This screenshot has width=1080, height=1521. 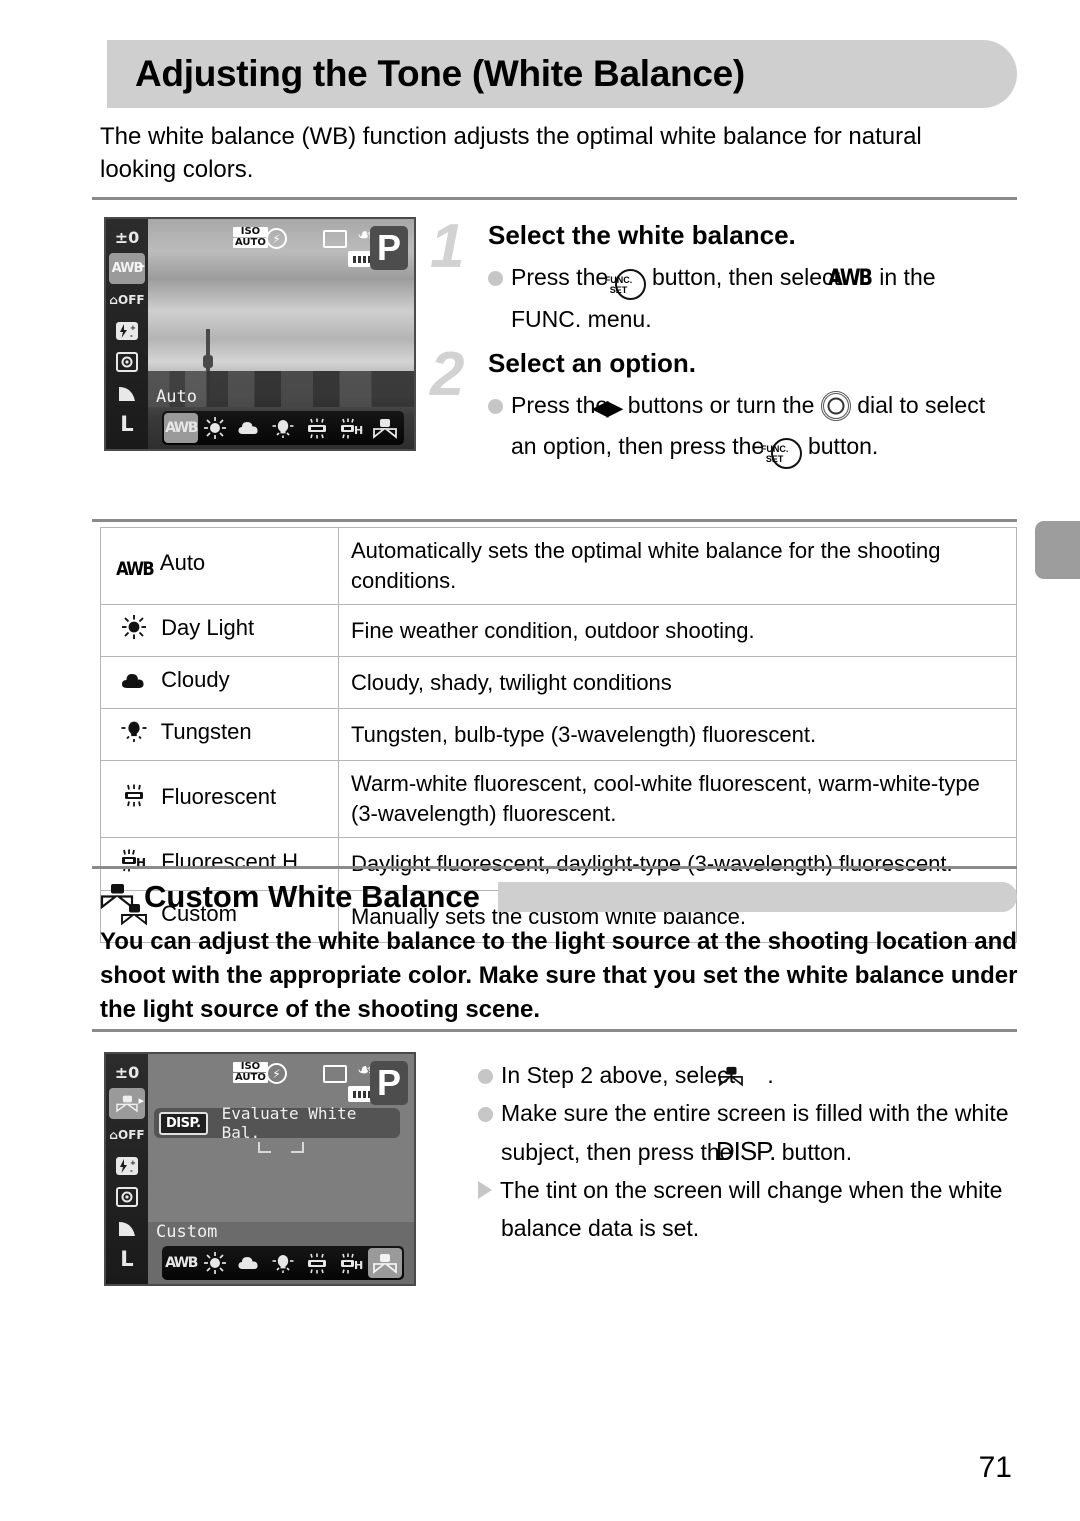 I want to click on divider-rule-above-bottom, so click(x=554, y=1030).